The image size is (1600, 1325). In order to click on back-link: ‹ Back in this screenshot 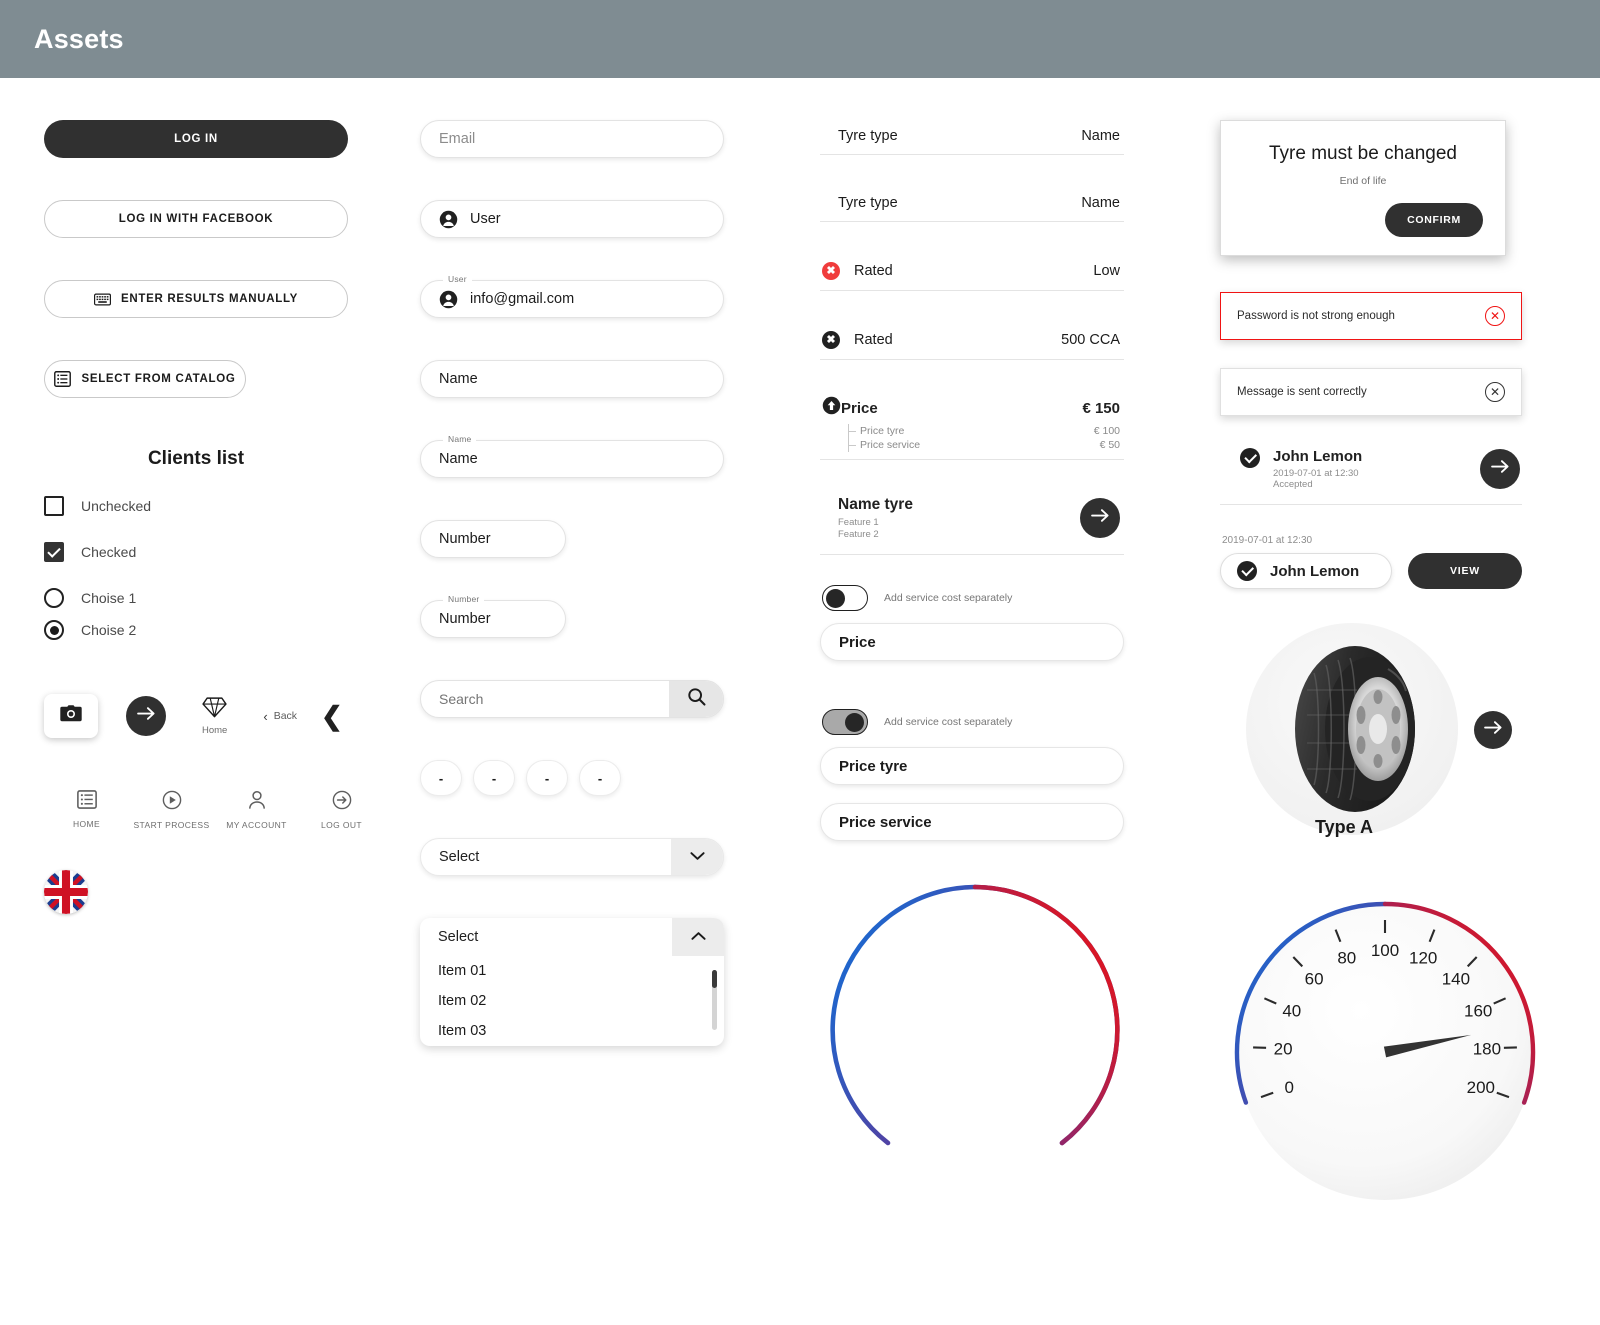, I will do `click(280, 716)`.